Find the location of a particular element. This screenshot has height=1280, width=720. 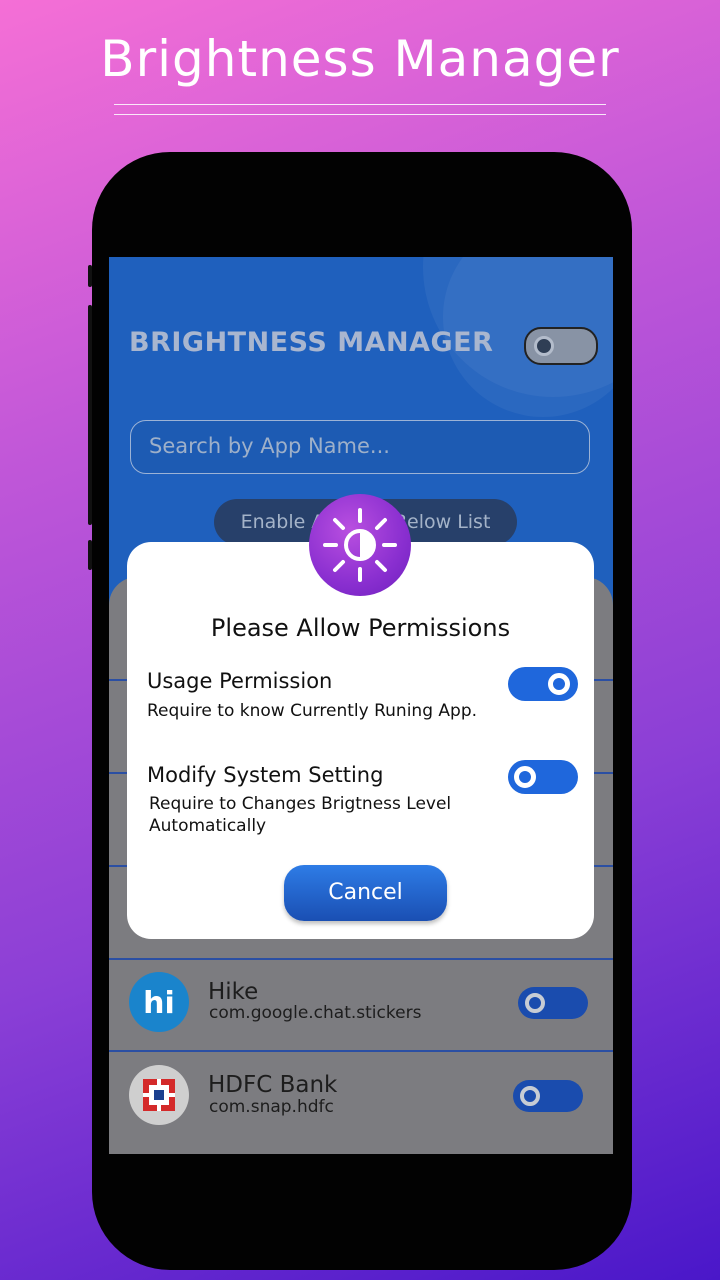

app-title: BRIGHTNESS MANAGER is located at coordinates (311, 342).